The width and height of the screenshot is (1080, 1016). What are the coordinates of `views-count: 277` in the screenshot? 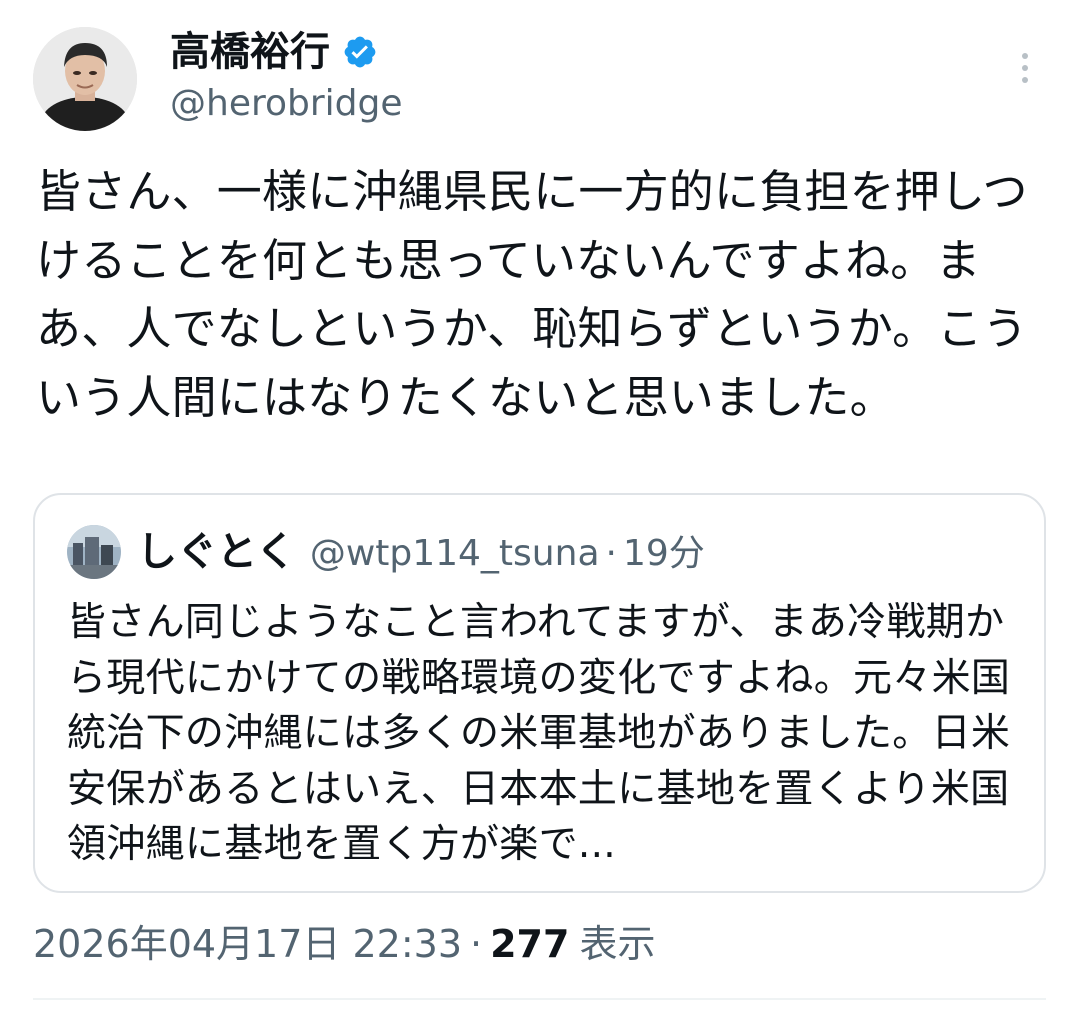 It's located at (530, 944).